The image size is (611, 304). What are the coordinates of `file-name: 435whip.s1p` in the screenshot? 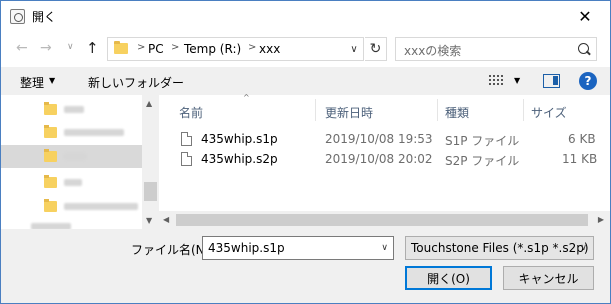 It's located at (239, 139).